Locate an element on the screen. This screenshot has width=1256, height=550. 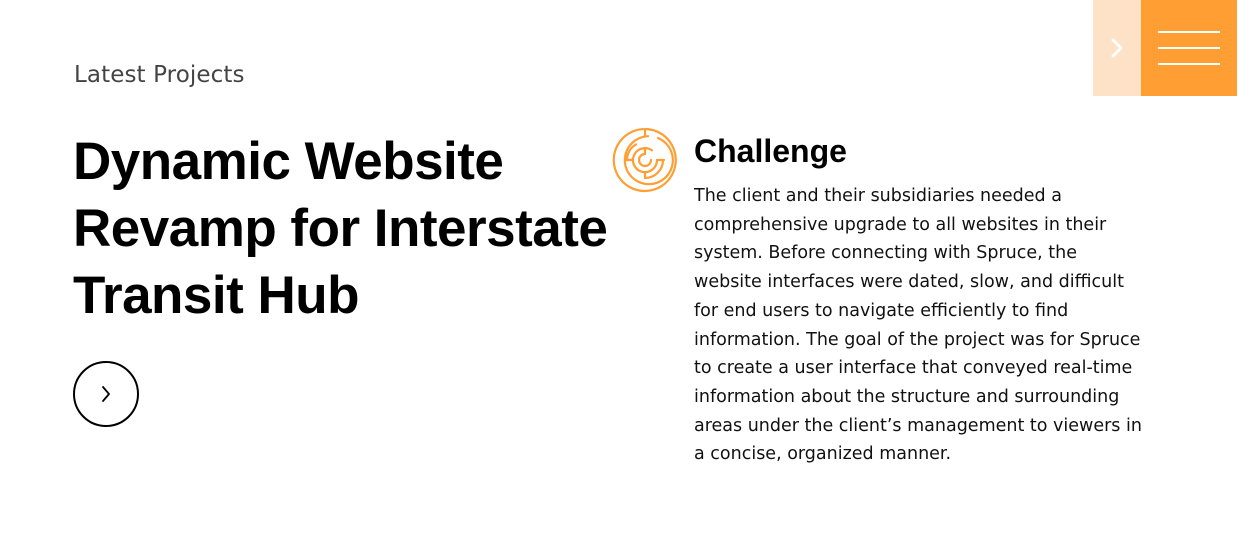
challenge-heading: Challenge is located at coordinates (770, 151).